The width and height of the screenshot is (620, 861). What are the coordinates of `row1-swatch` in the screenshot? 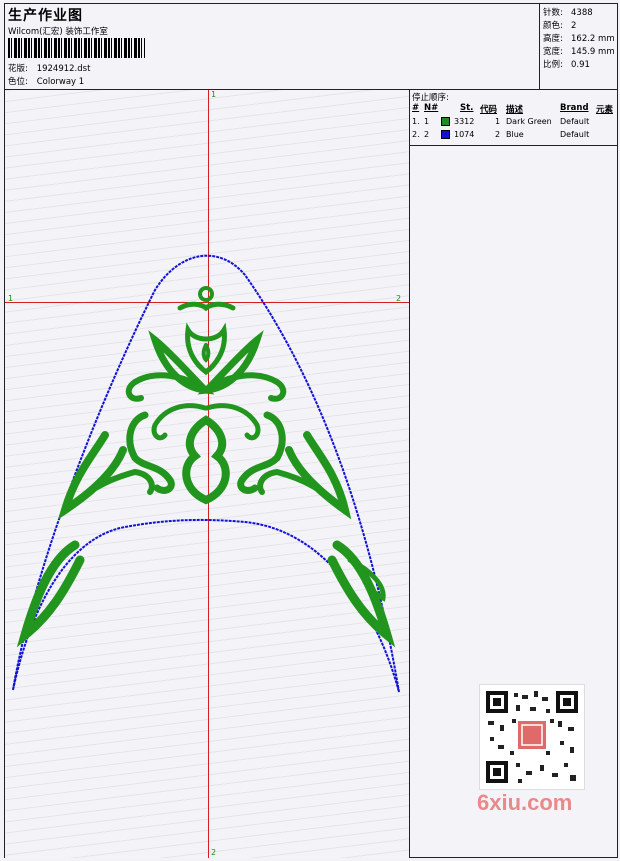 It's located at (445, 121).